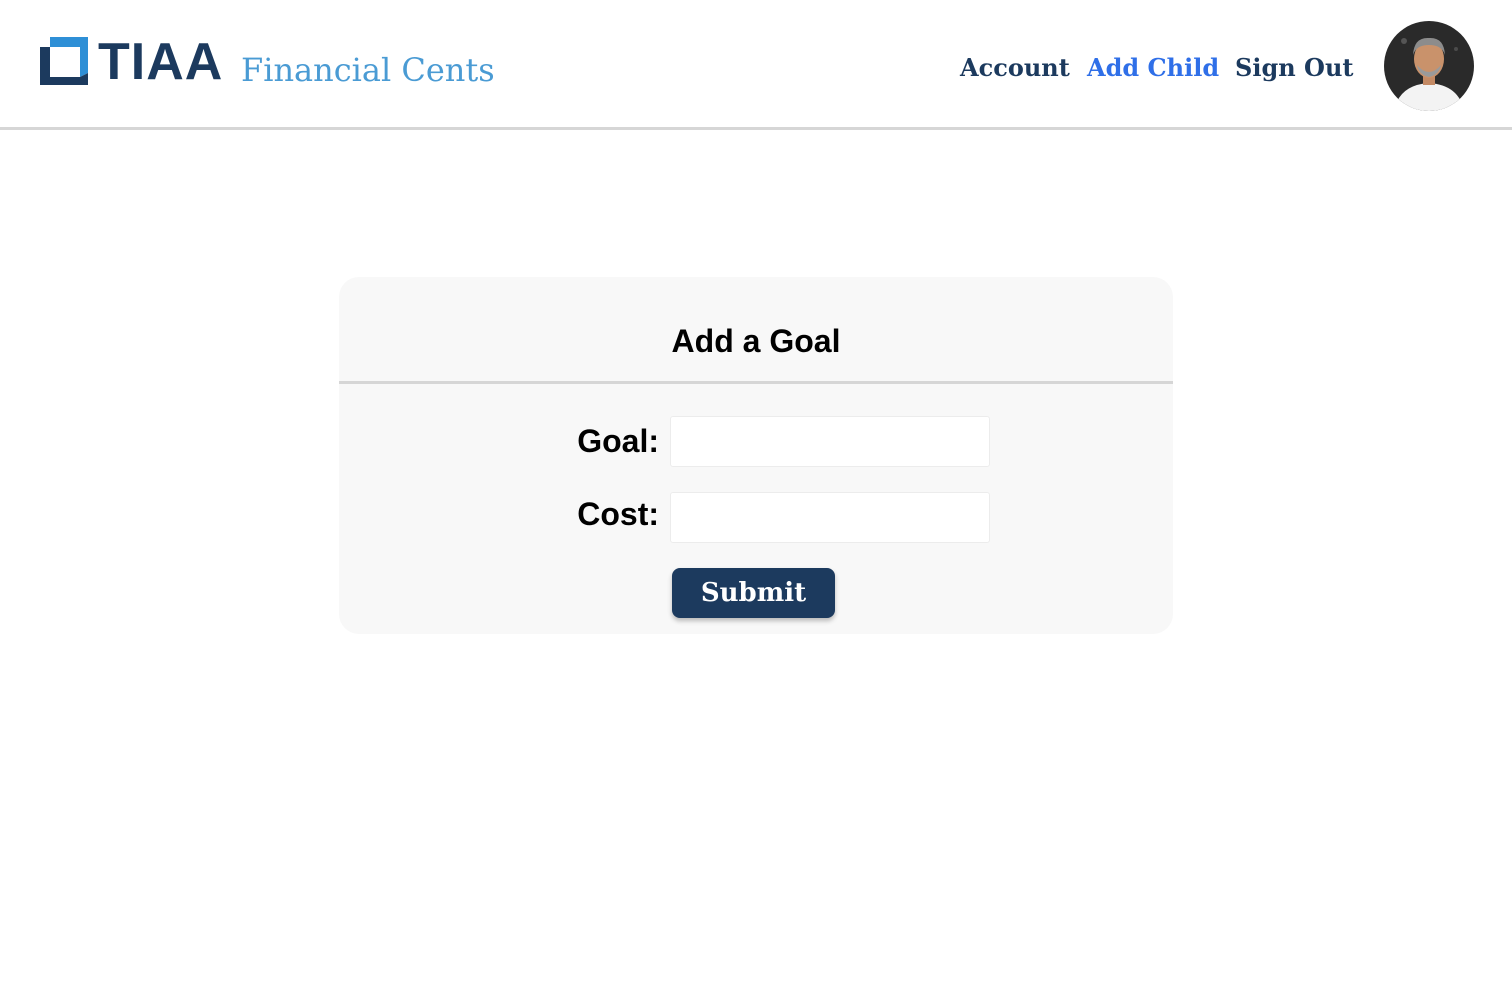 The height and width of the screenshot is (982, 1512). I want to click on tiaa-logo: TIAA, so click(131, 62).